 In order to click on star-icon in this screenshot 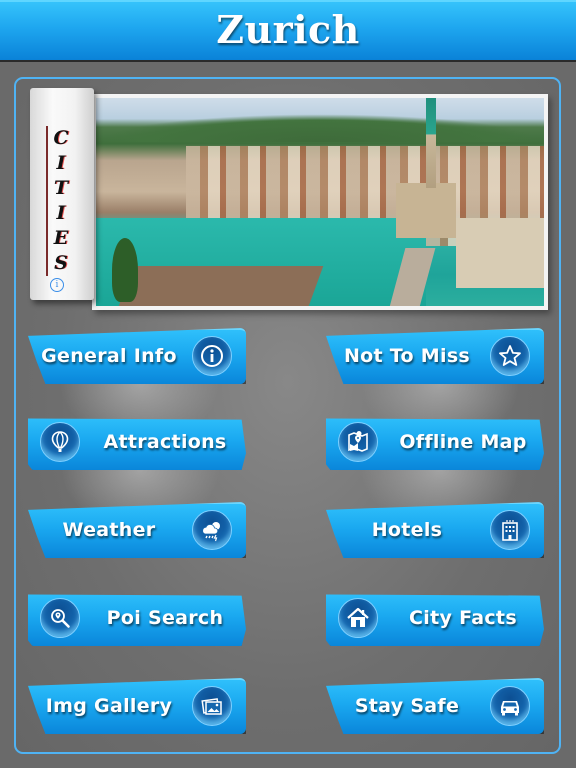, I will do `click(510, 356)`.